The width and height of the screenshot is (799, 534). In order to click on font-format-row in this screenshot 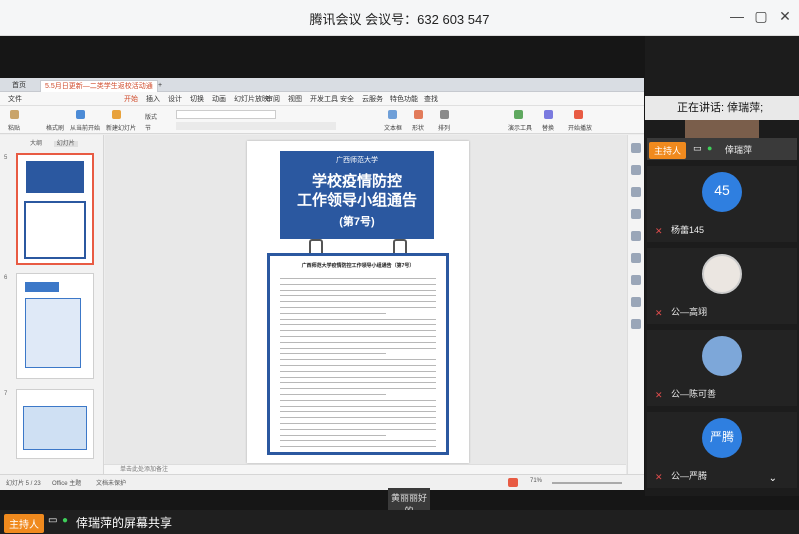, I will do `click(256, 126)`.